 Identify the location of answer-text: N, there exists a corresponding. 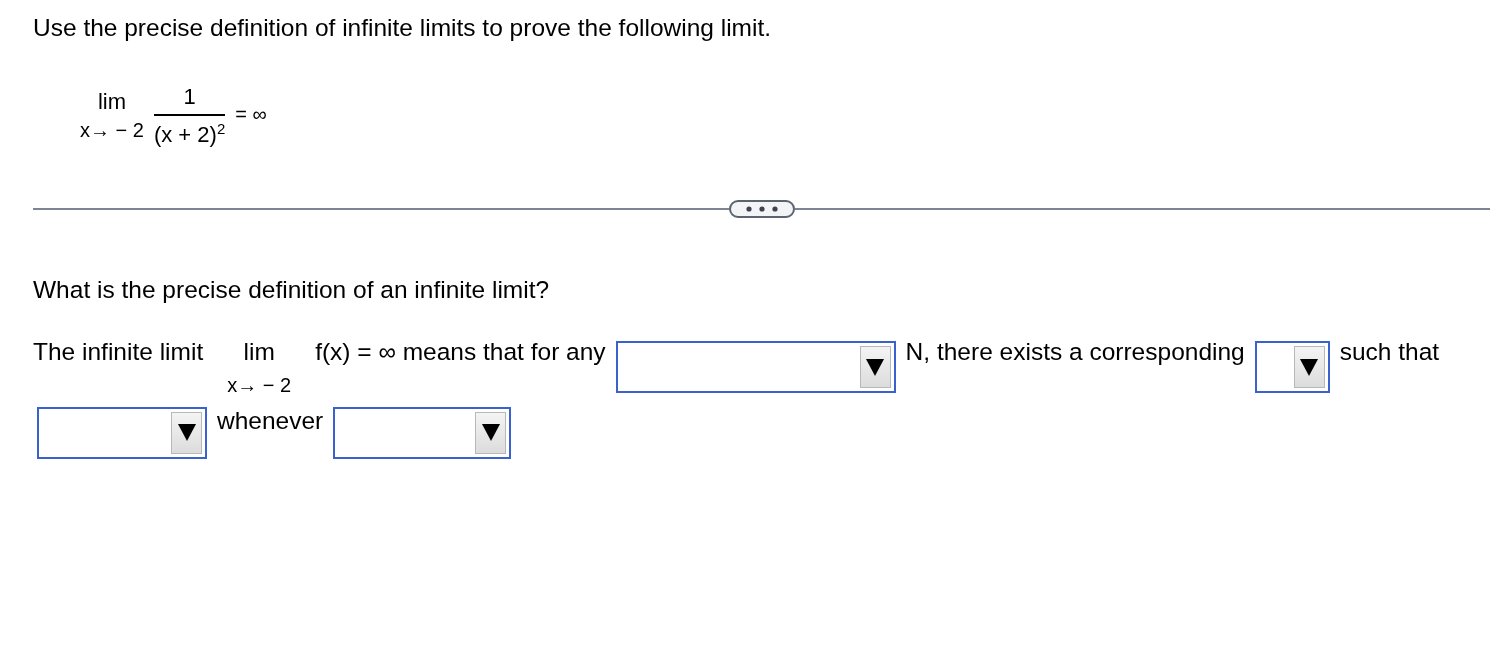
(1075, 351).